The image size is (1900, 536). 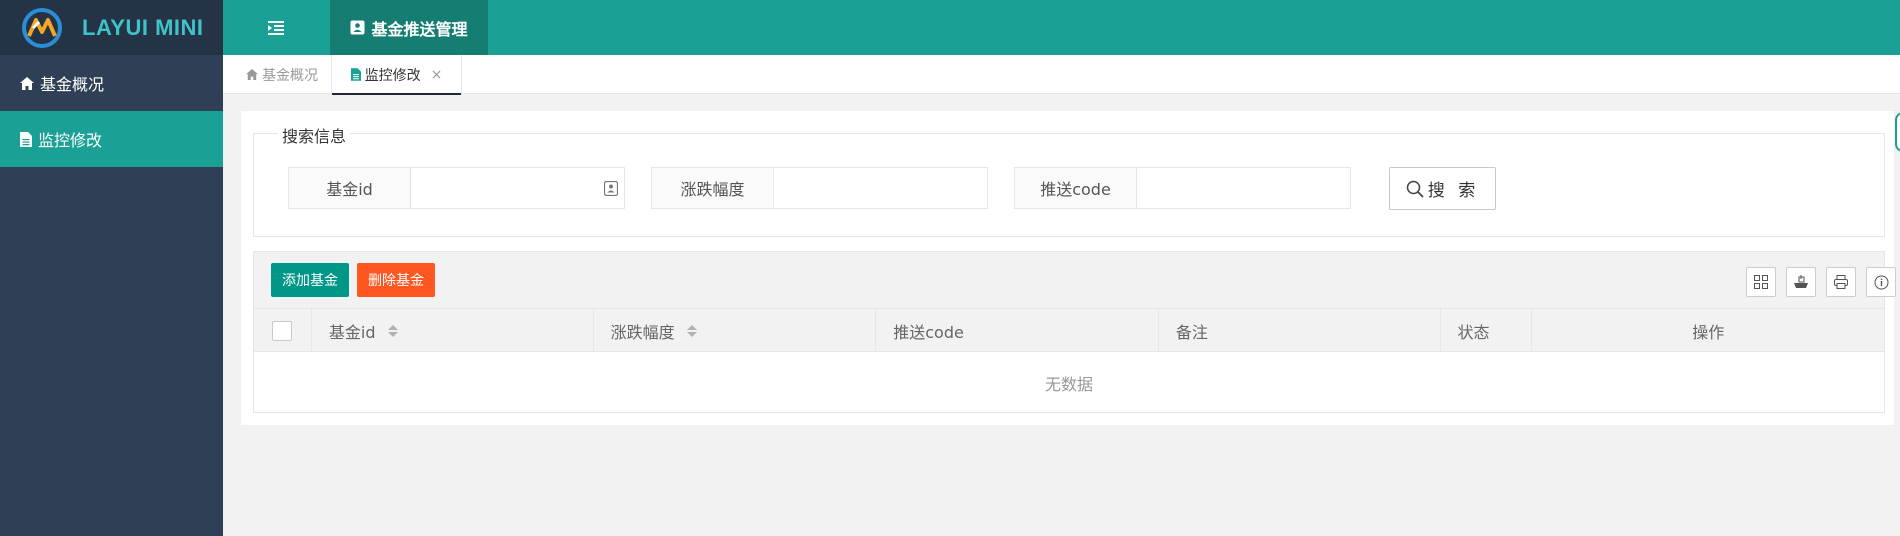 I want to click on fund-id-input-box, so click(x=518, y=188).